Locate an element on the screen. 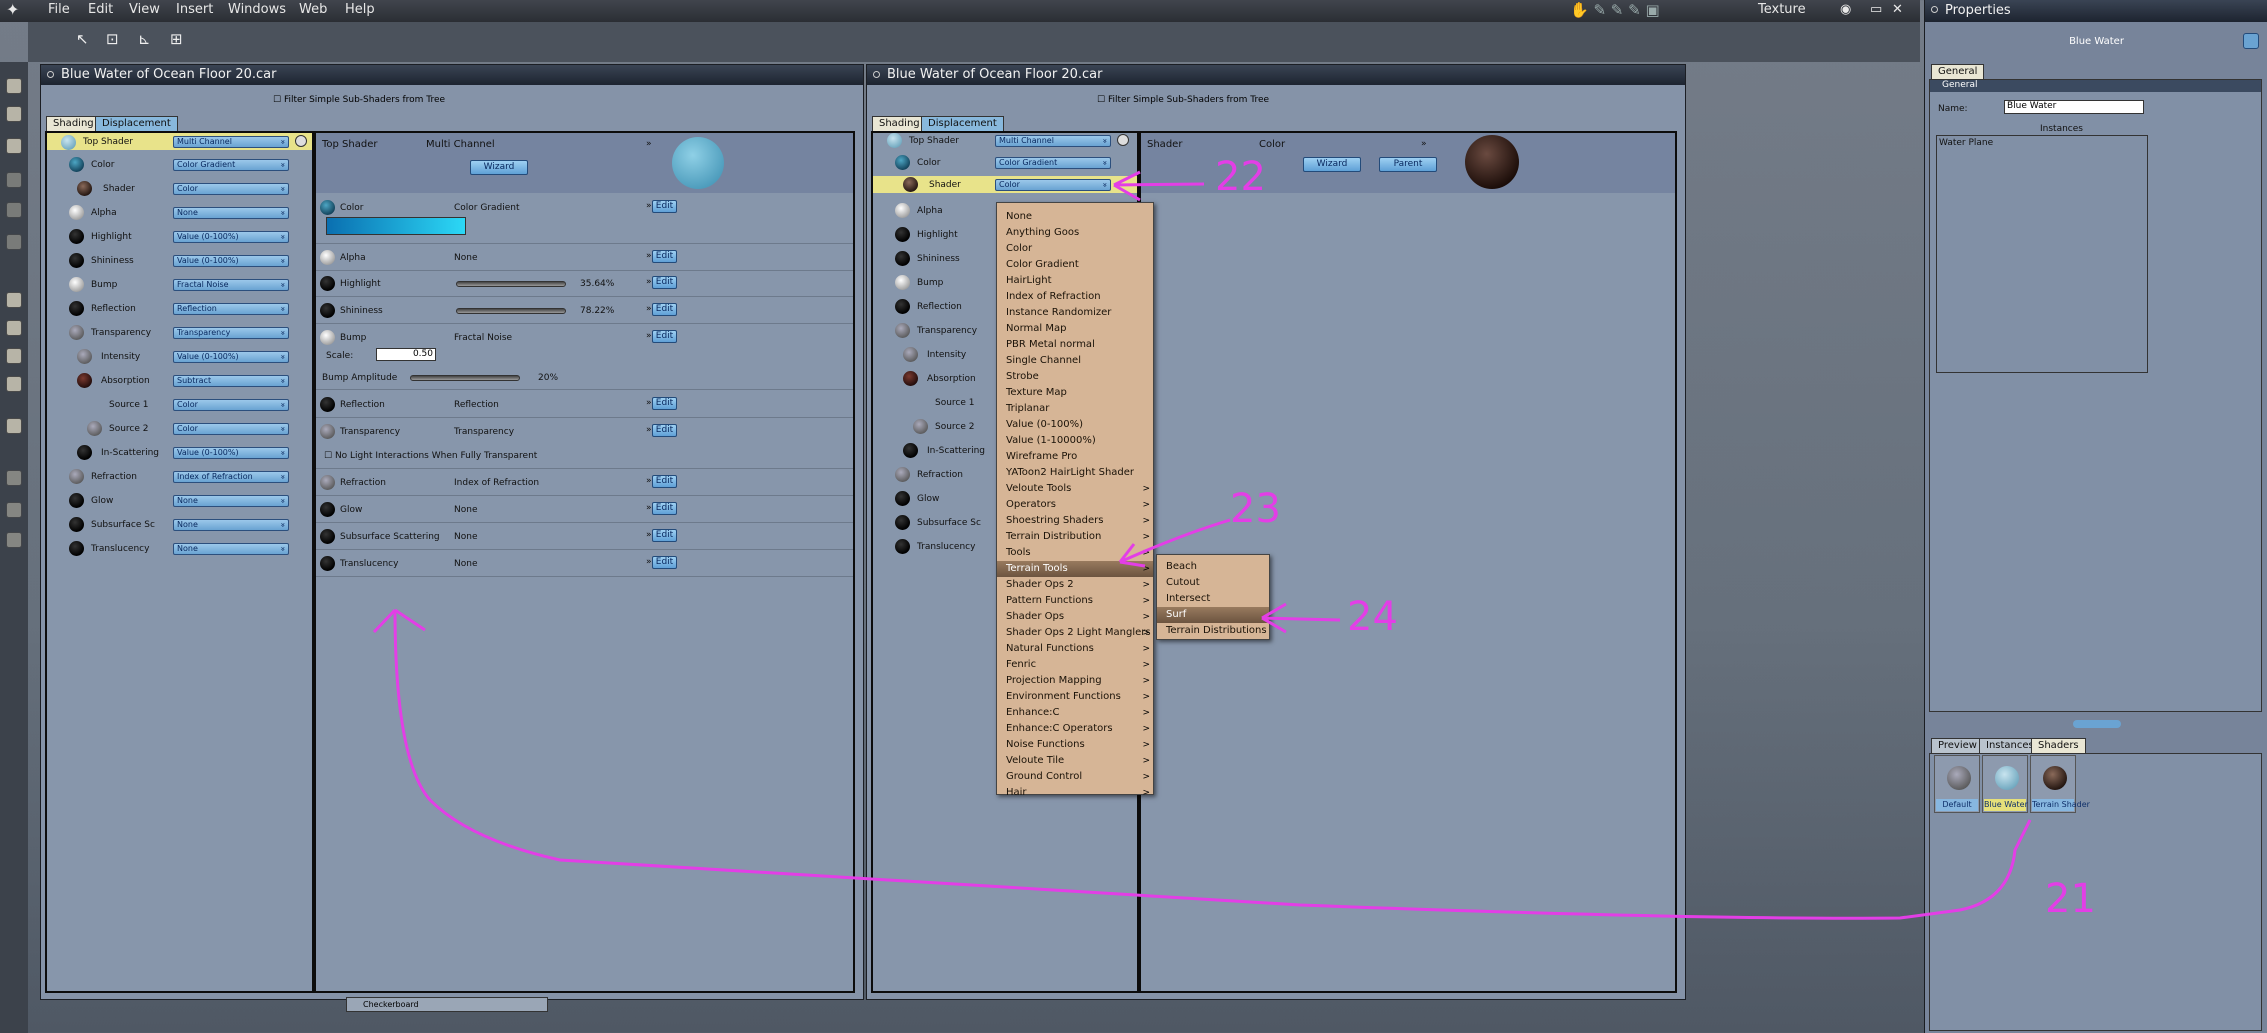 The width and height of the screenshot is (2267, 1033). annotation-23: 23 is located at coordinates (1255, 509).